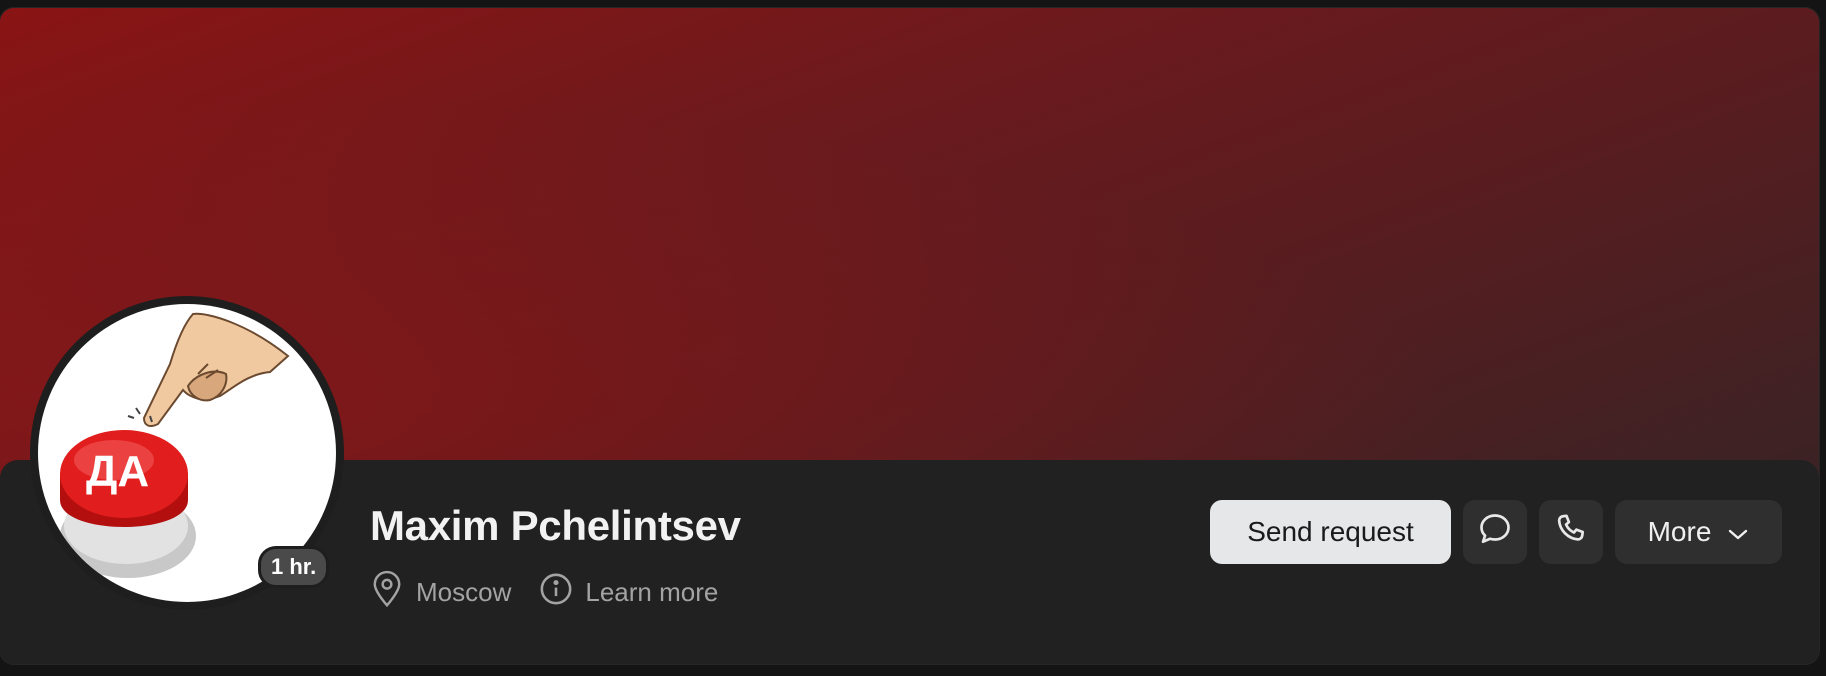  I want to click on phone-icon, so click(1571, 532).